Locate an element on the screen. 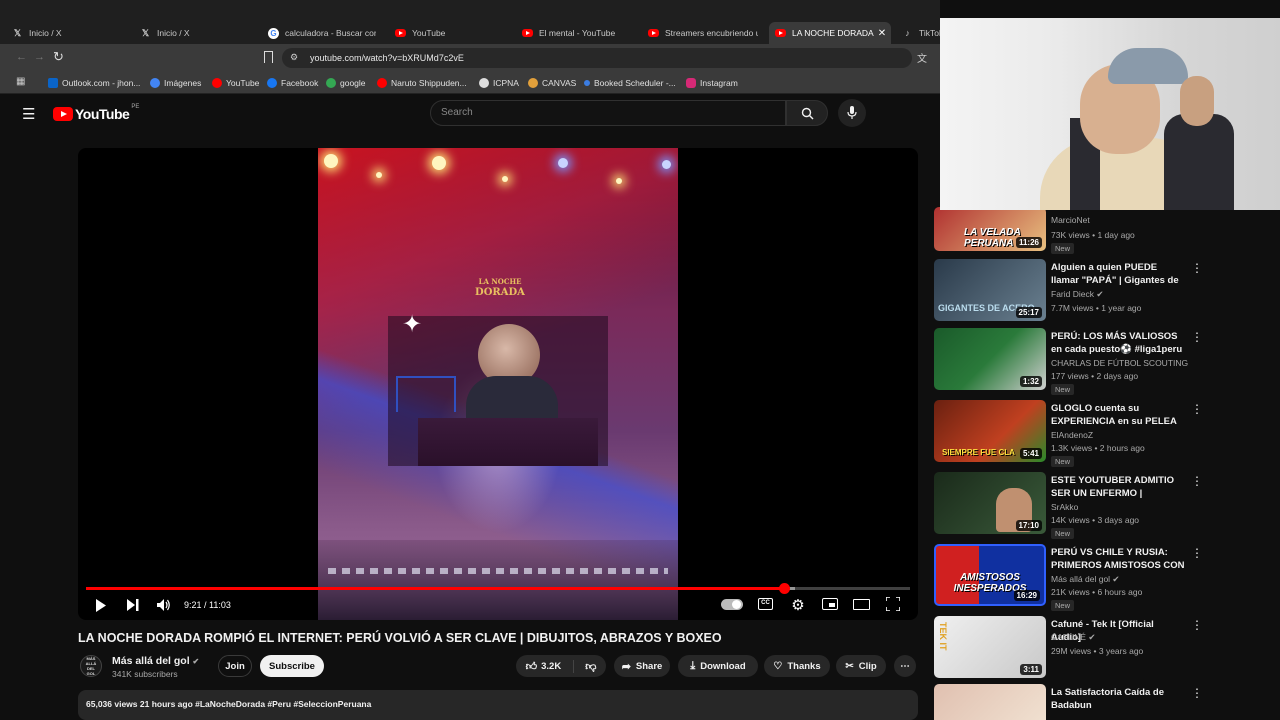 The width and height of the screenshot is (1280, 720). bookmark-canvas: CANVAS is located at coordinates (552, 83).